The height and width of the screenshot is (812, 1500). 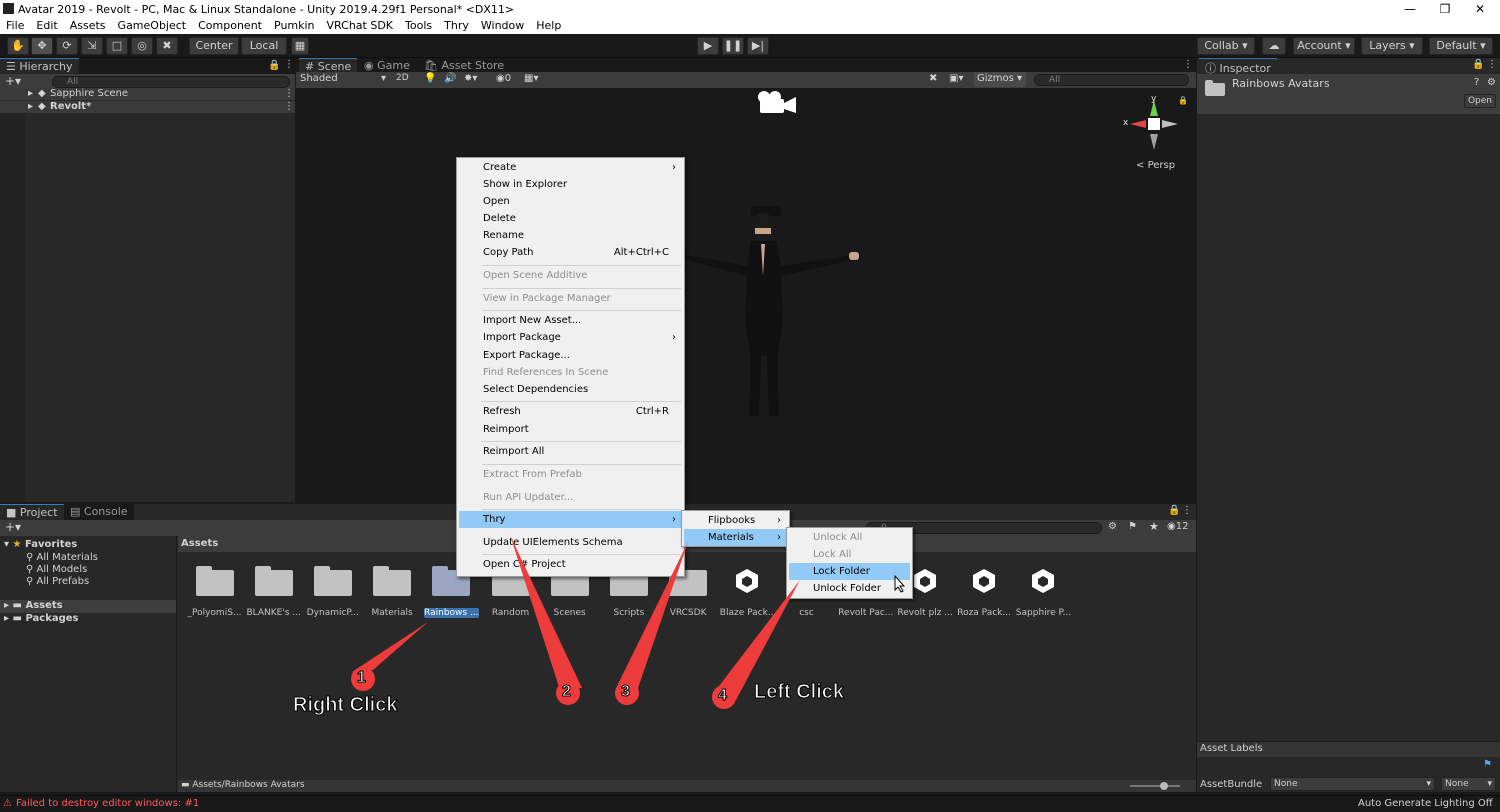 I want to click on error-icon: ⚠, so click(x=7, y=803).